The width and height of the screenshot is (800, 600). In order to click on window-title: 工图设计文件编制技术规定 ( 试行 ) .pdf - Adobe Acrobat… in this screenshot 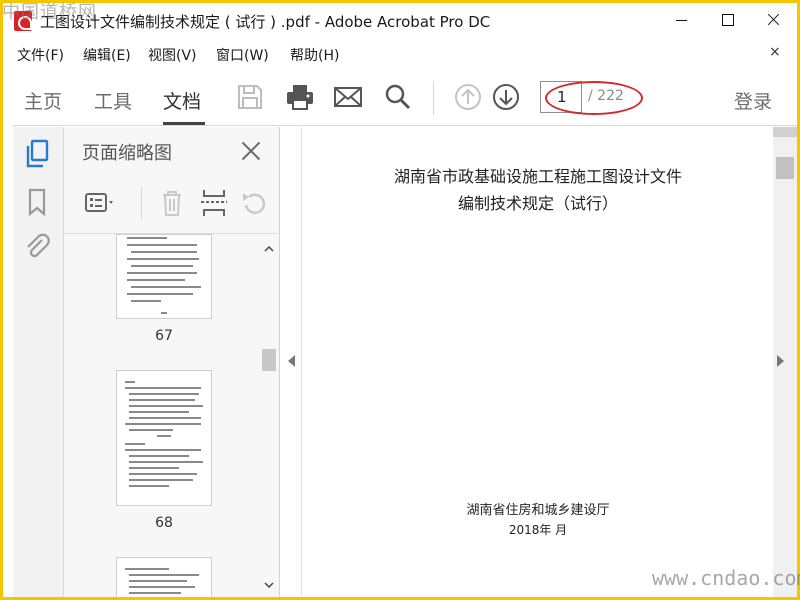, I will do `click(265, 22)`.